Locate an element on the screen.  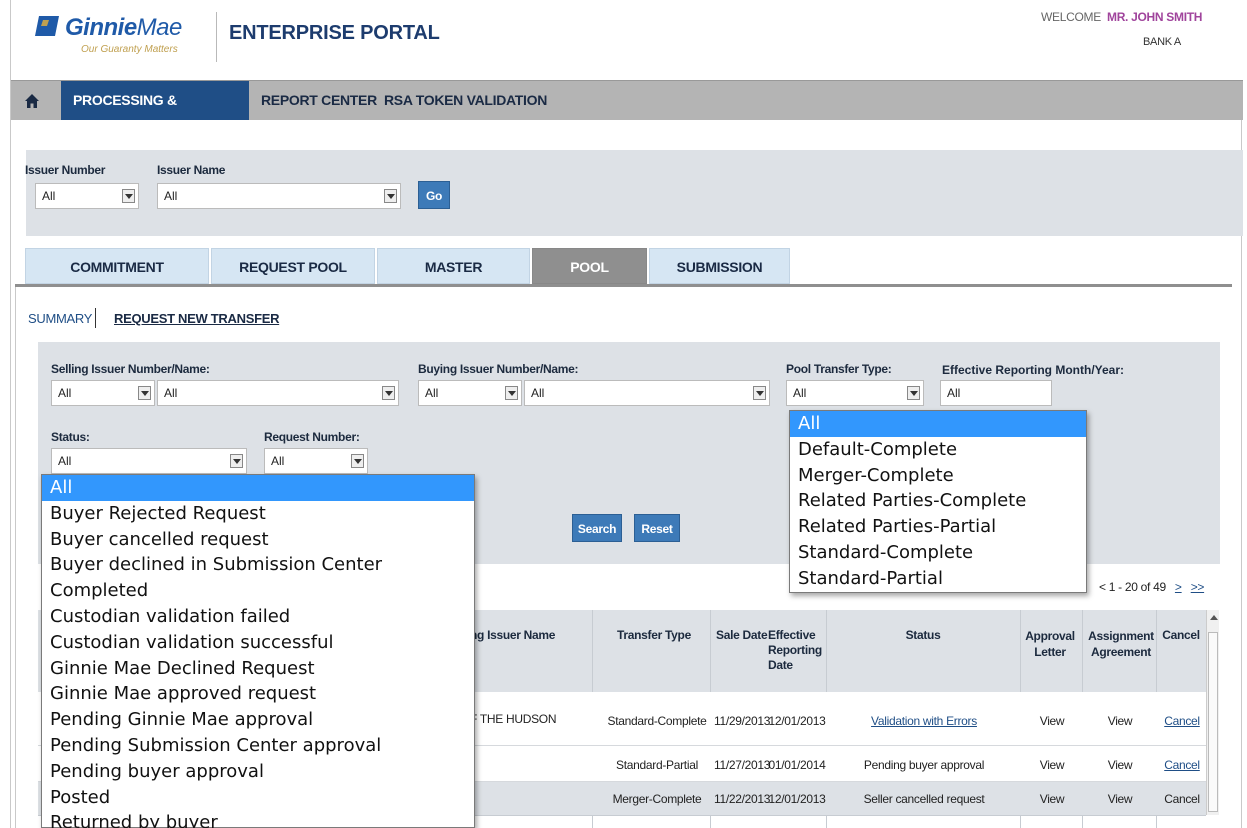
dropdown-option: Standard-Partial is located at coordinates (938, 579).